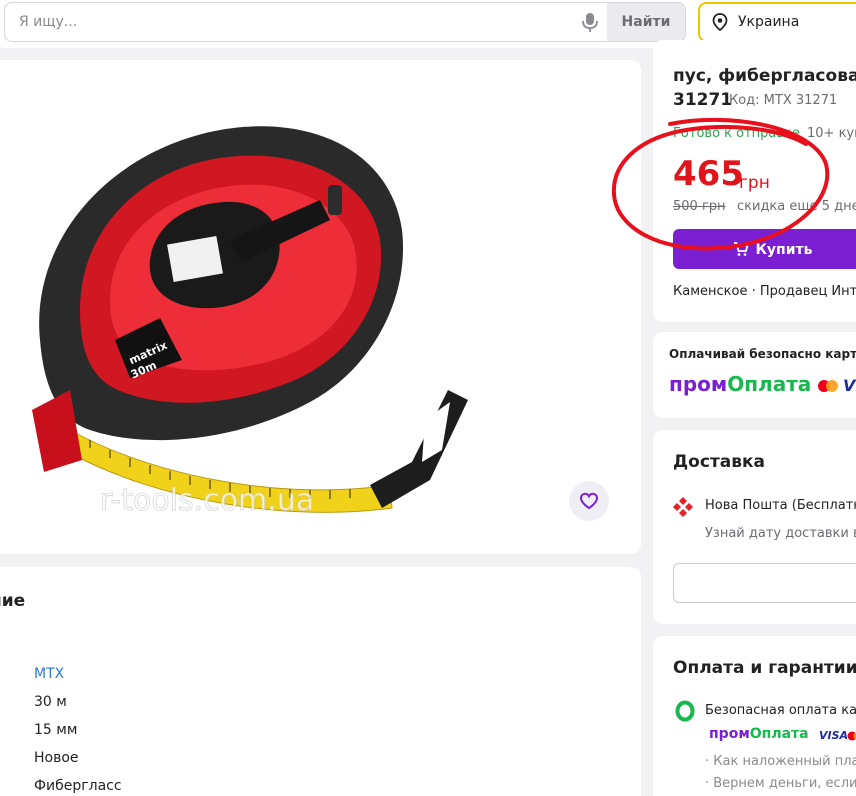  I want to click on spec-brand-link: MTX, so click(49, 674).